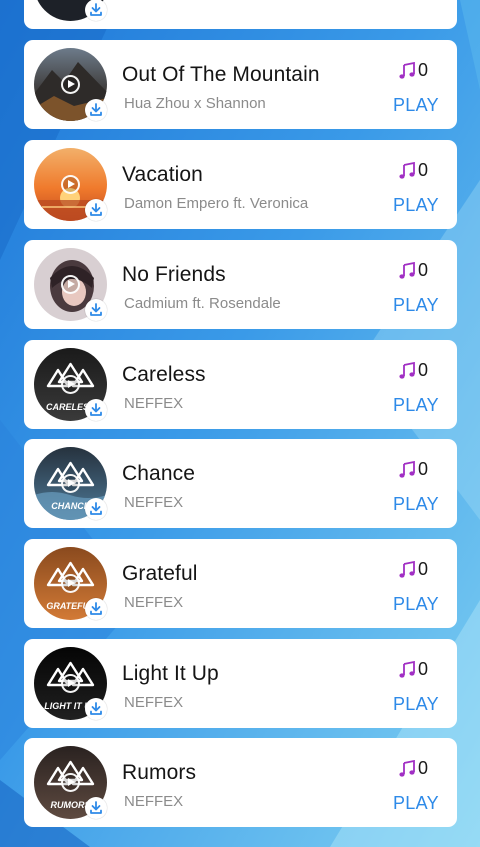 This screenshot has width=480, height=847. I want to click on song-card: CARELESS Careless NEFFEX 0 PLAY, so click(240, 384).